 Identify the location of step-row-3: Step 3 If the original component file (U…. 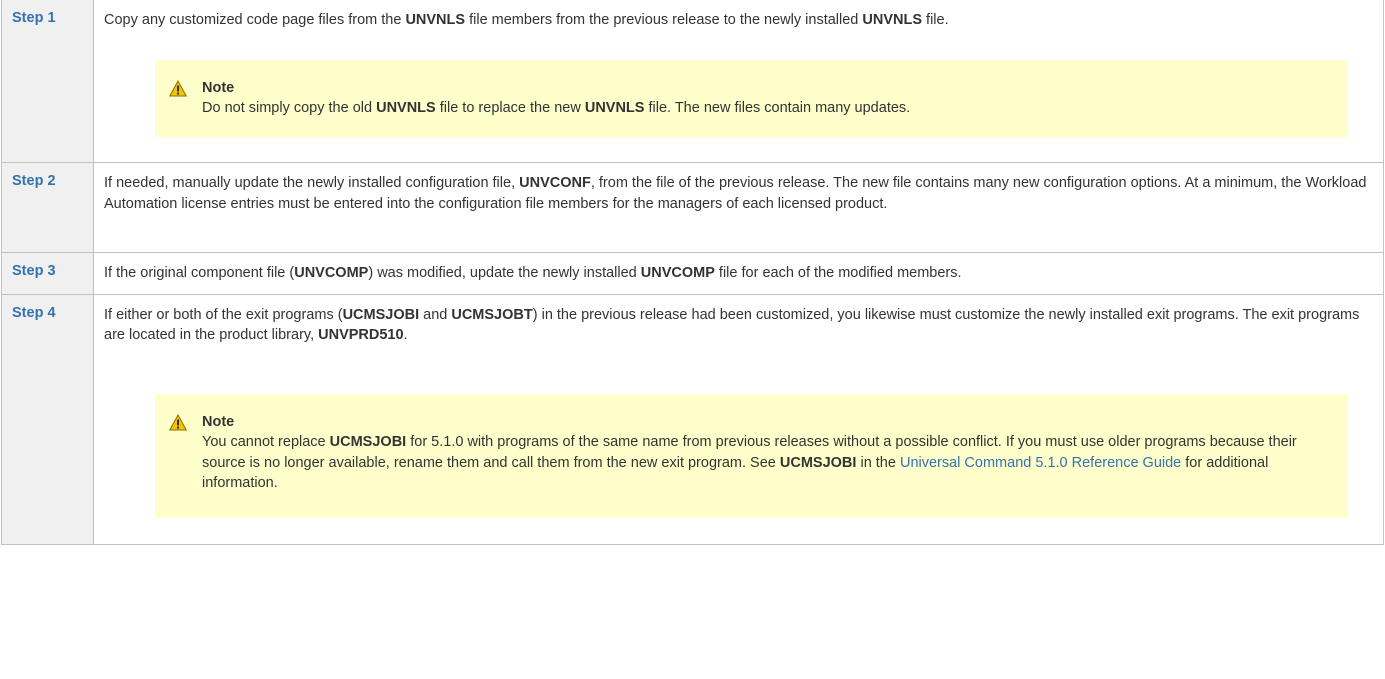
(692, 273).